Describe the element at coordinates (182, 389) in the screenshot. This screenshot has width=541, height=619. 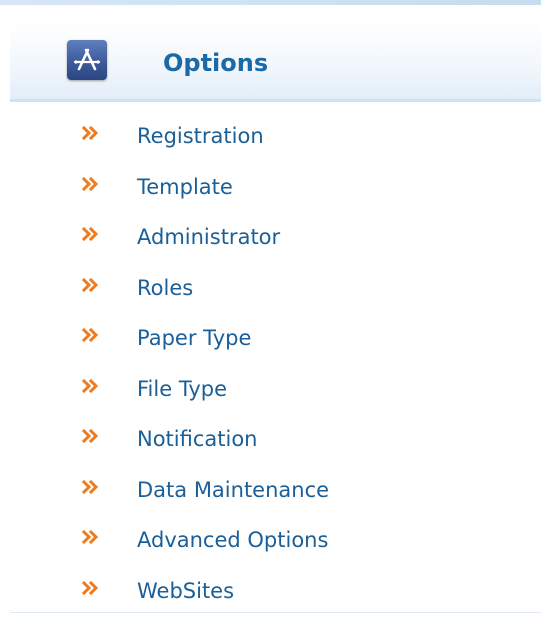
I see `menu-item-label: File Type` at that location.